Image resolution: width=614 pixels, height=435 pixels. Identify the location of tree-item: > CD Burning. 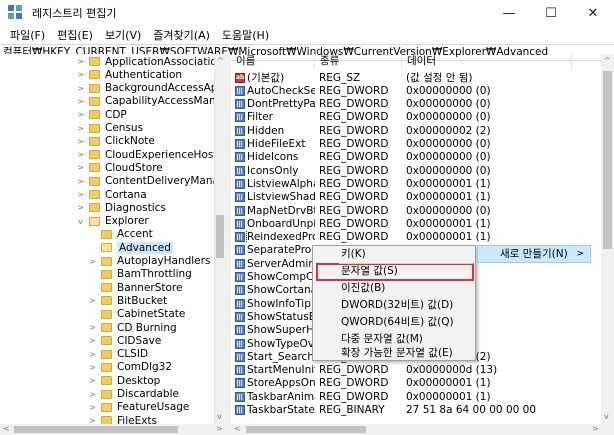
(132, 327).